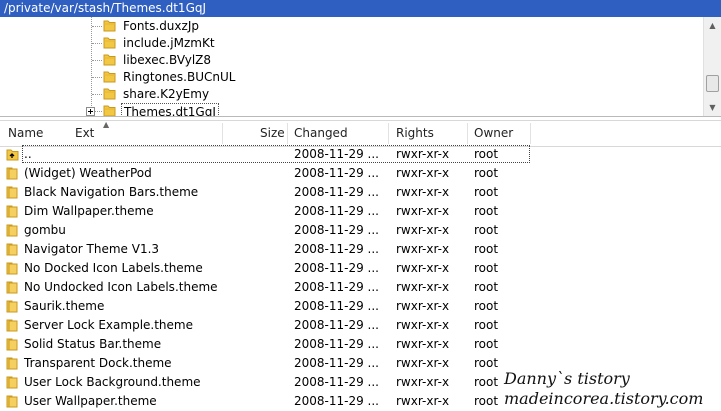  What do you see at coordinates (350, 77) in the screenshot?
I see `tree-item: Ringtones.BUCnUL` at bounding box center [350, 77].